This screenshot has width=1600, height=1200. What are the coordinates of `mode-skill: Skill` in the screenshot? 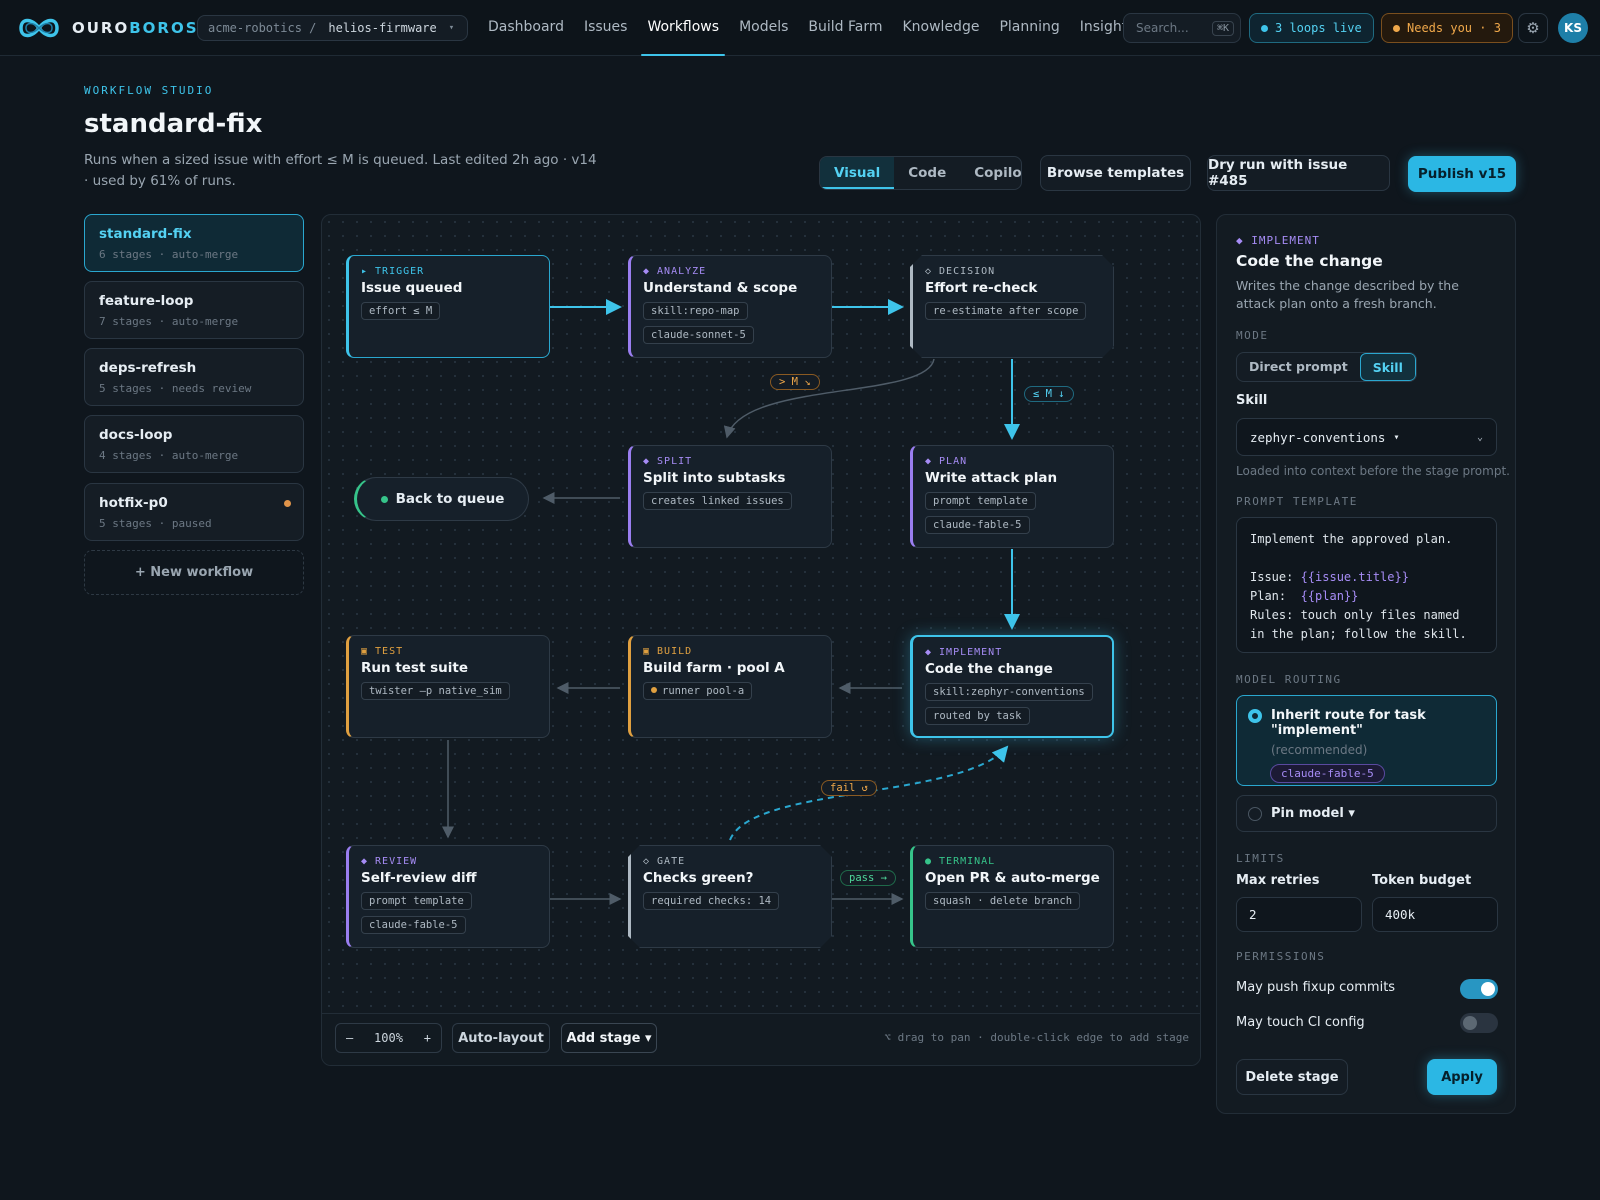 It's located at (1387, 367).